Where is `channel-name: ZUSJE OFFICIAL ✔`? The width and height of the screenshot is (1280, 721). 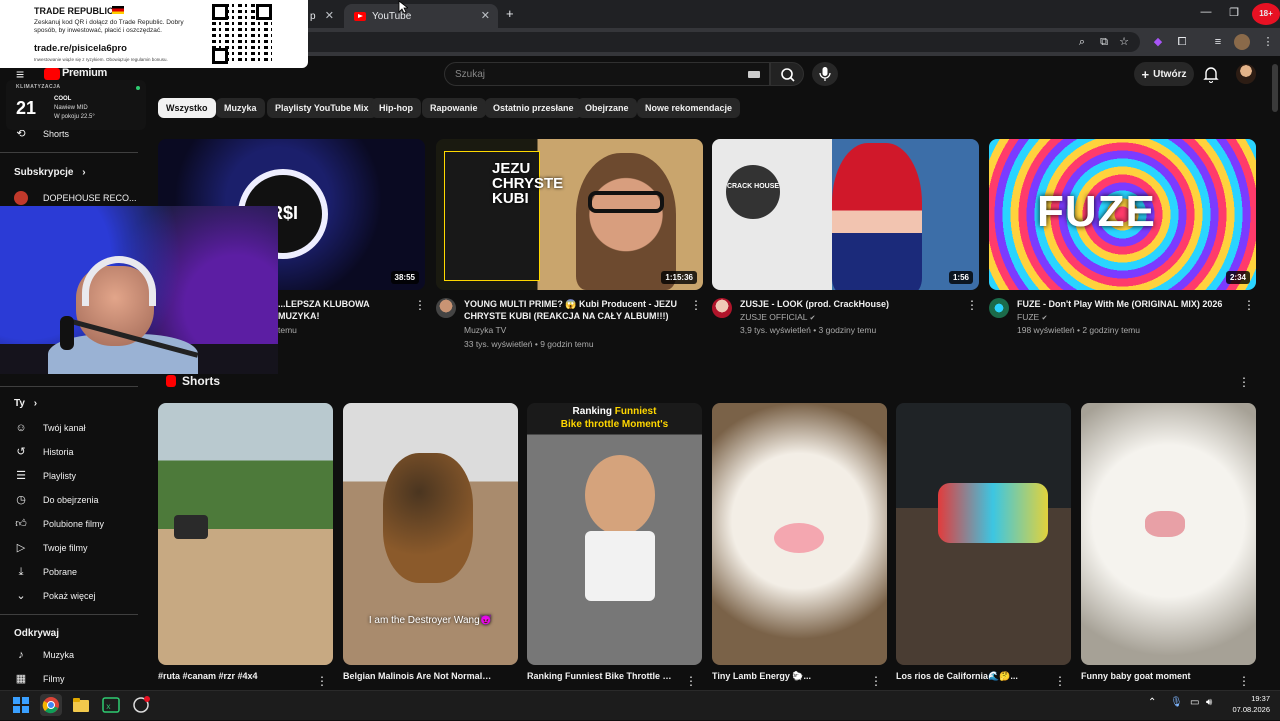
channel-name: ZUSJE OFFICIAL ✔ is located at coordinates (777, 317).